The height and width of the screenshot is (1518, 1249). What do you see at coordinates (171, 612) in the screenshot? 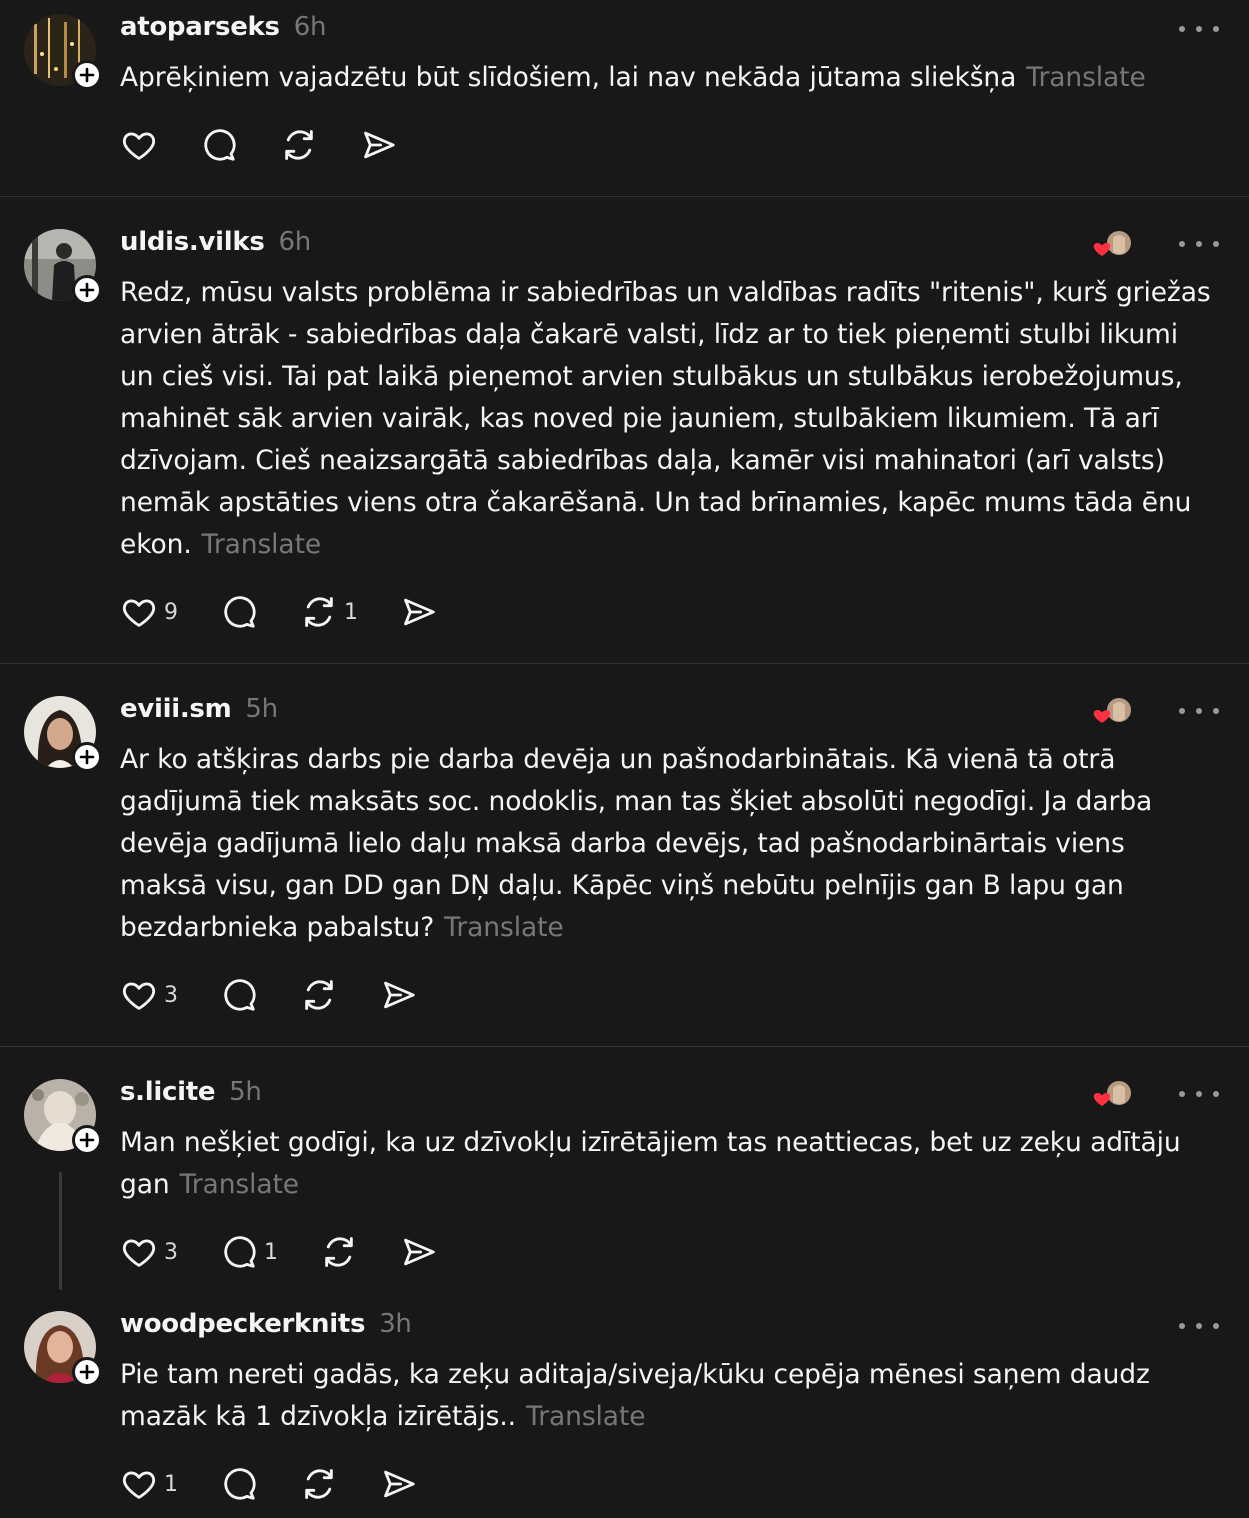
I see `like-count: 9` at bounding box center [171, 612].